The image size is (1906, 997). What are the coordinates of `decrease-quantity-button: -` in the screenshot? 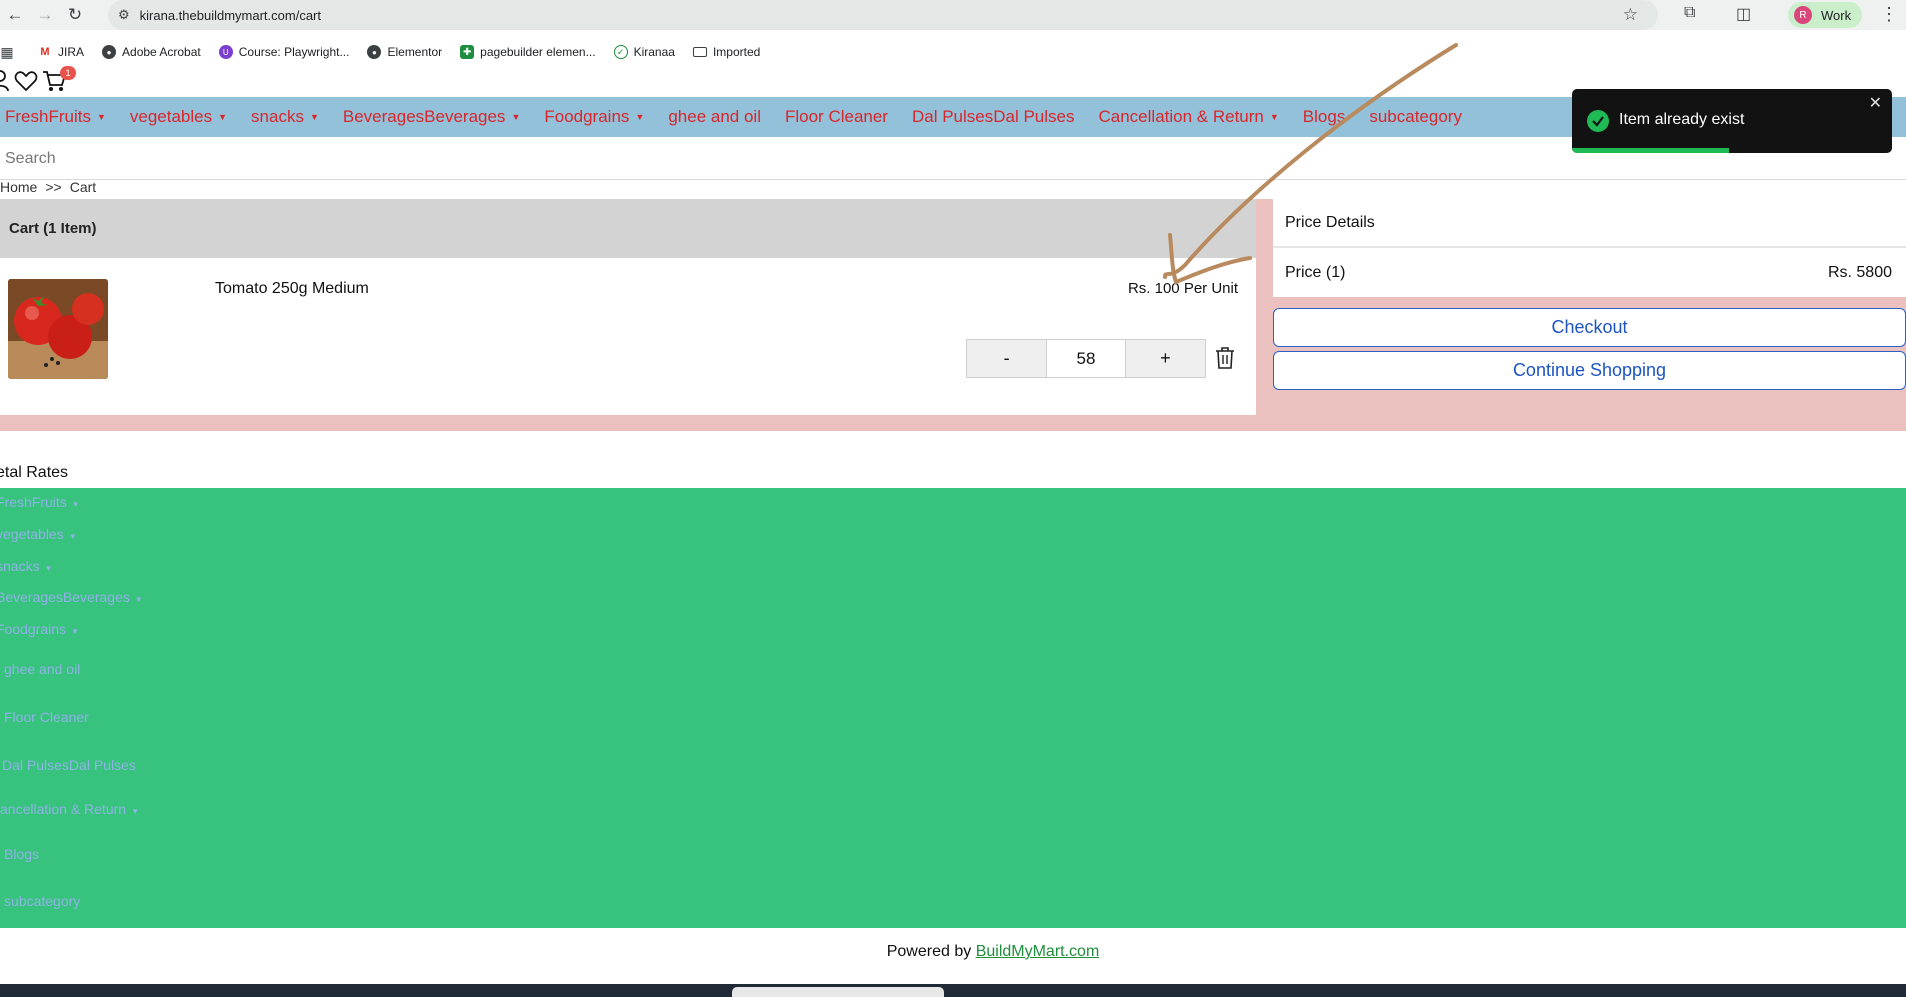 It's located at (1007, 358).